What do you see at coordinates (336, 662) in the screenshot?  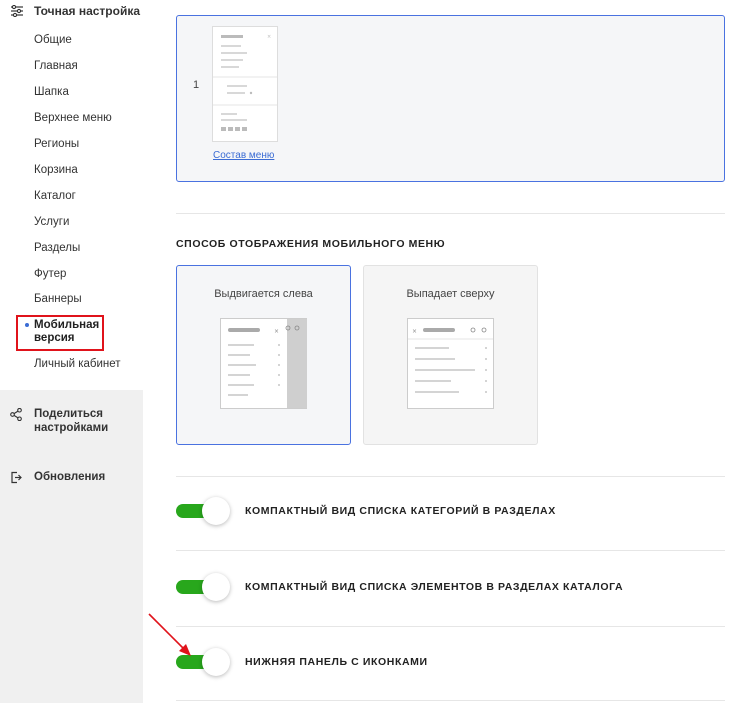 I see `toggle-bottom-panel-label: НИЖНЯЯ ПАНЕЛЬ С ИКОНКАМИ` at bounding box center [336, 662].